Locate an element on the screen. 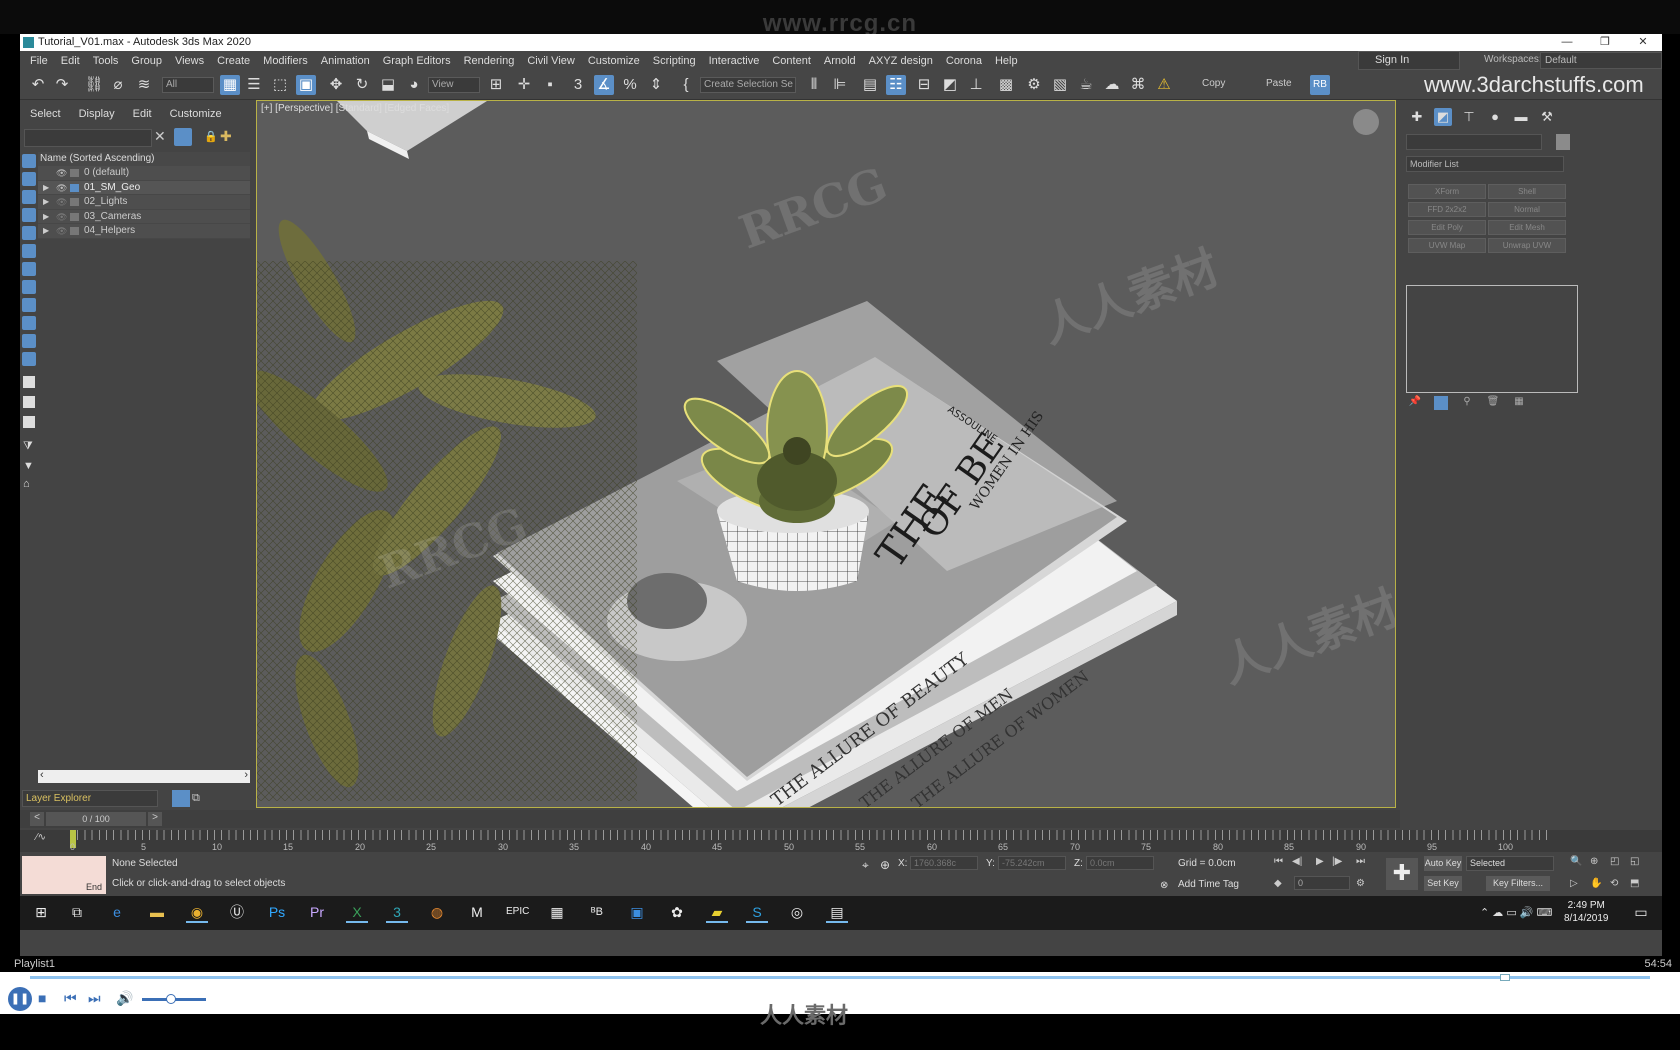 Image resolution: width=1680 pixels, height=1050 pixels. align-icon: ⊫ is located at coordinates (840, 85).